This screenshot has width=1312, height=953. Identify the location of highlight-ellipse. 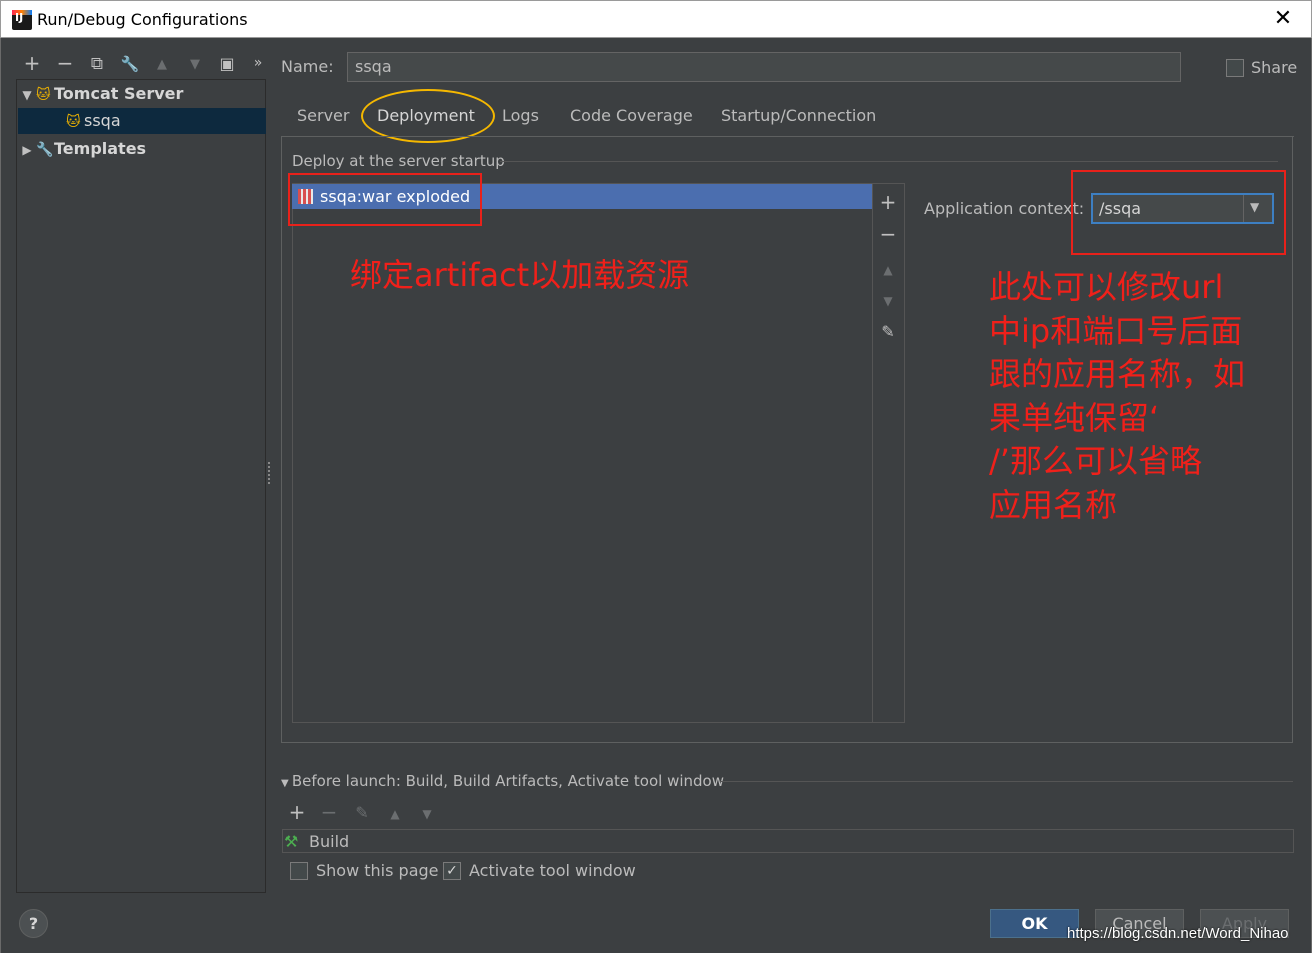
(428, 116).